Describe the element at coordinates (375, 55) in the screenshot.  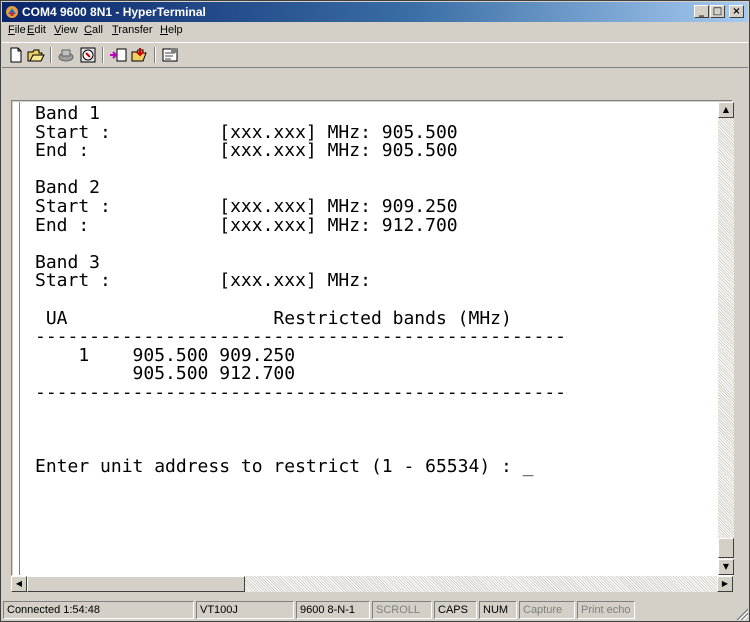
I see `toolbar` at that location.